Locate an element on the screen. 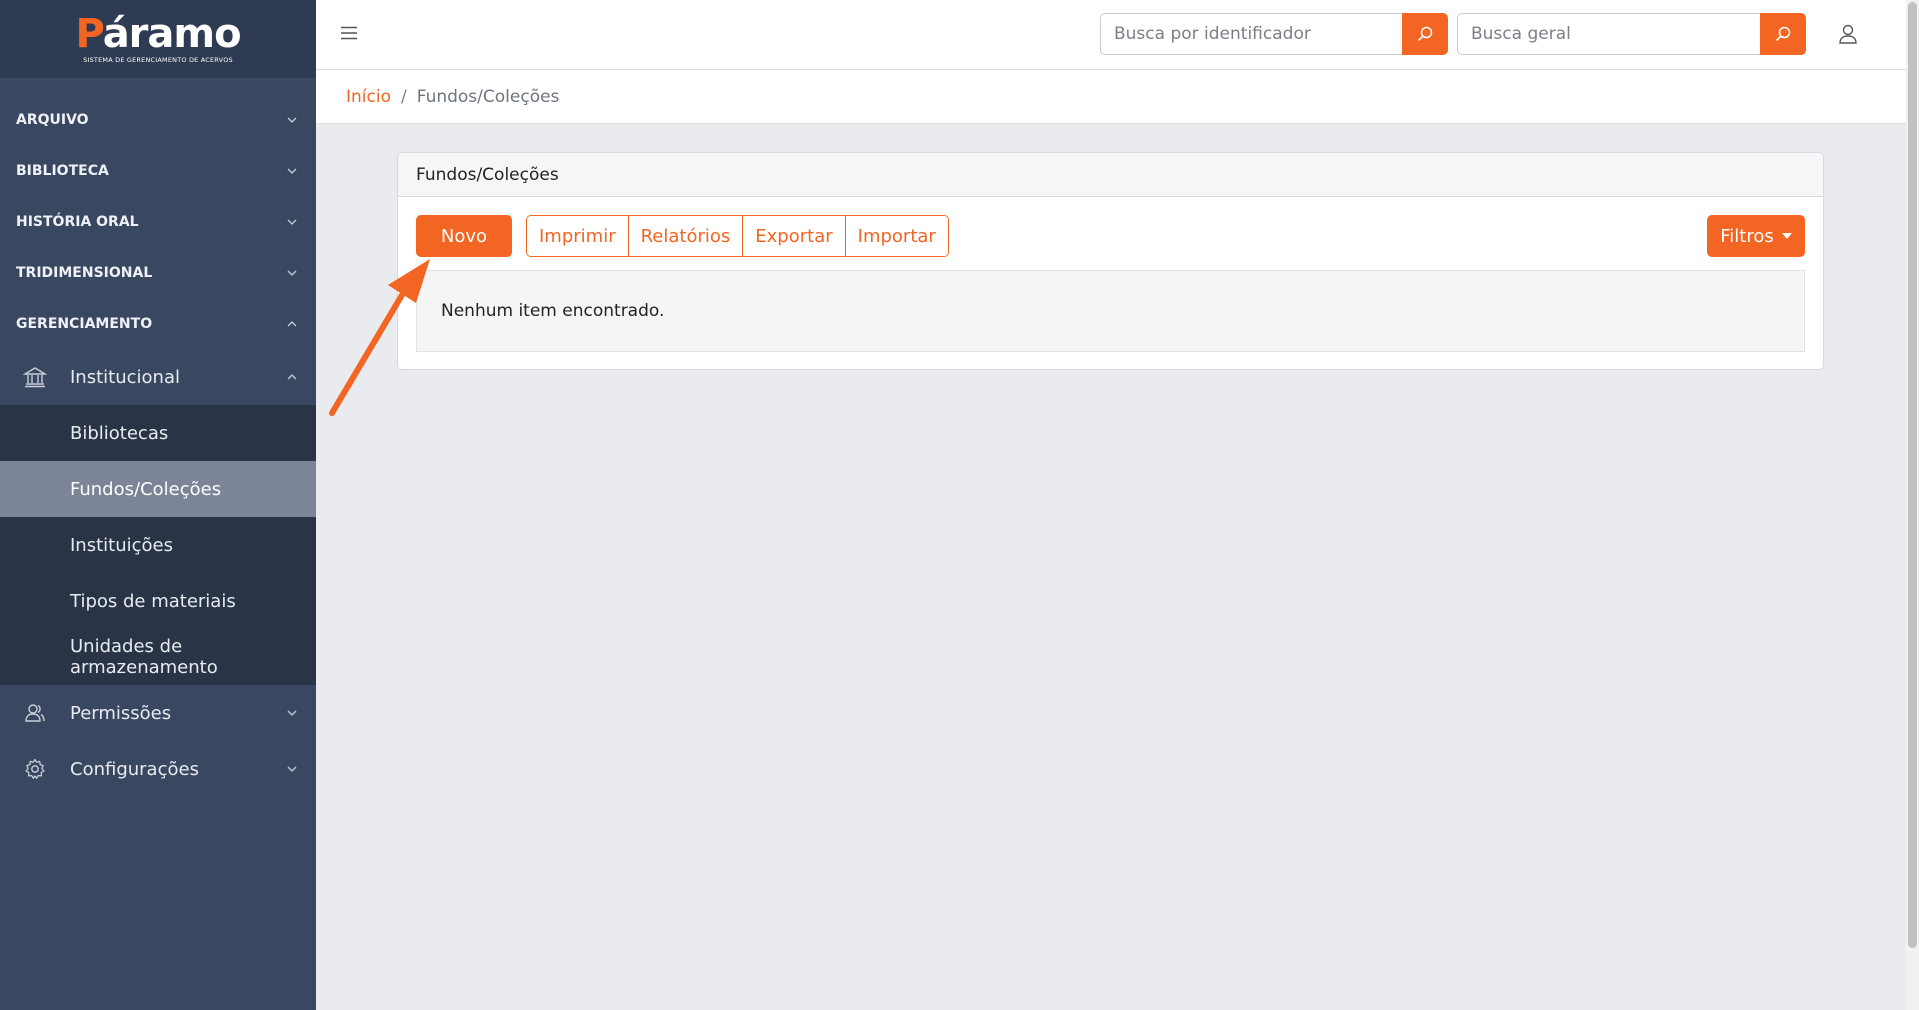 The width and height of the screenshot is (1919, 1010). breadcrumb-current: Fundos/Coleções is located at coordinates (488, 96).